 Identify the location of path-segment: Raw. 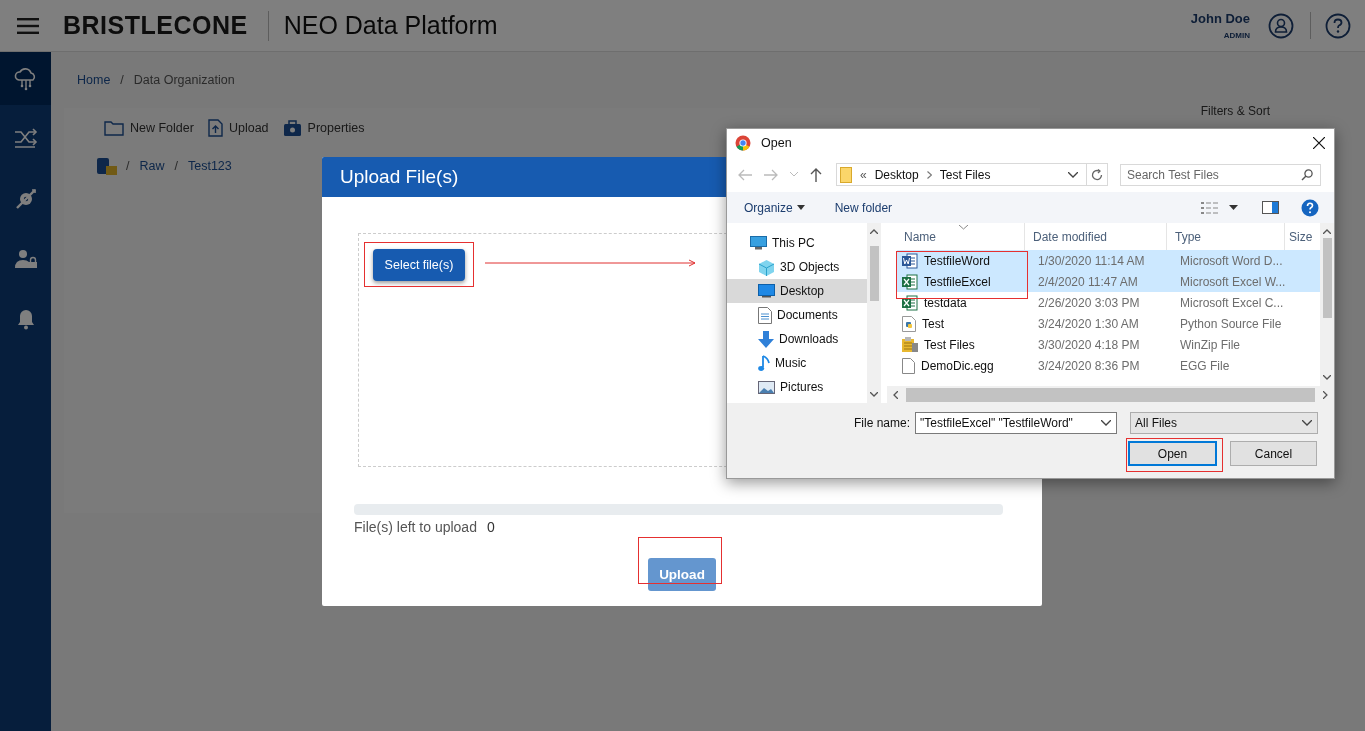
(152, 166).